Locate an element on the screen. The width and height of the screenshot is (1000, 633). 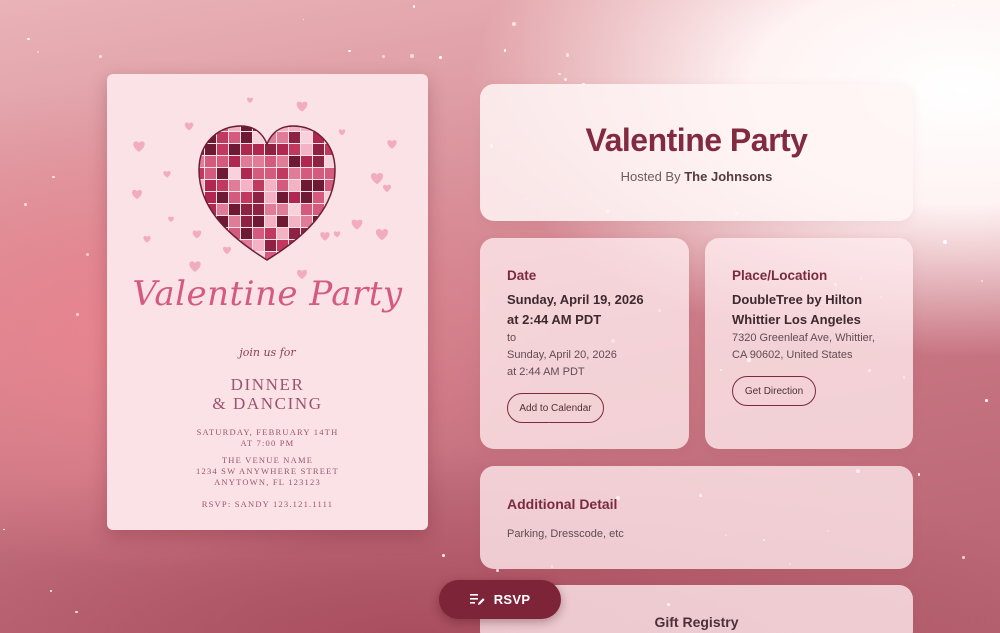
get-direction-button: Get Direction is located at coordinates (774, 391).